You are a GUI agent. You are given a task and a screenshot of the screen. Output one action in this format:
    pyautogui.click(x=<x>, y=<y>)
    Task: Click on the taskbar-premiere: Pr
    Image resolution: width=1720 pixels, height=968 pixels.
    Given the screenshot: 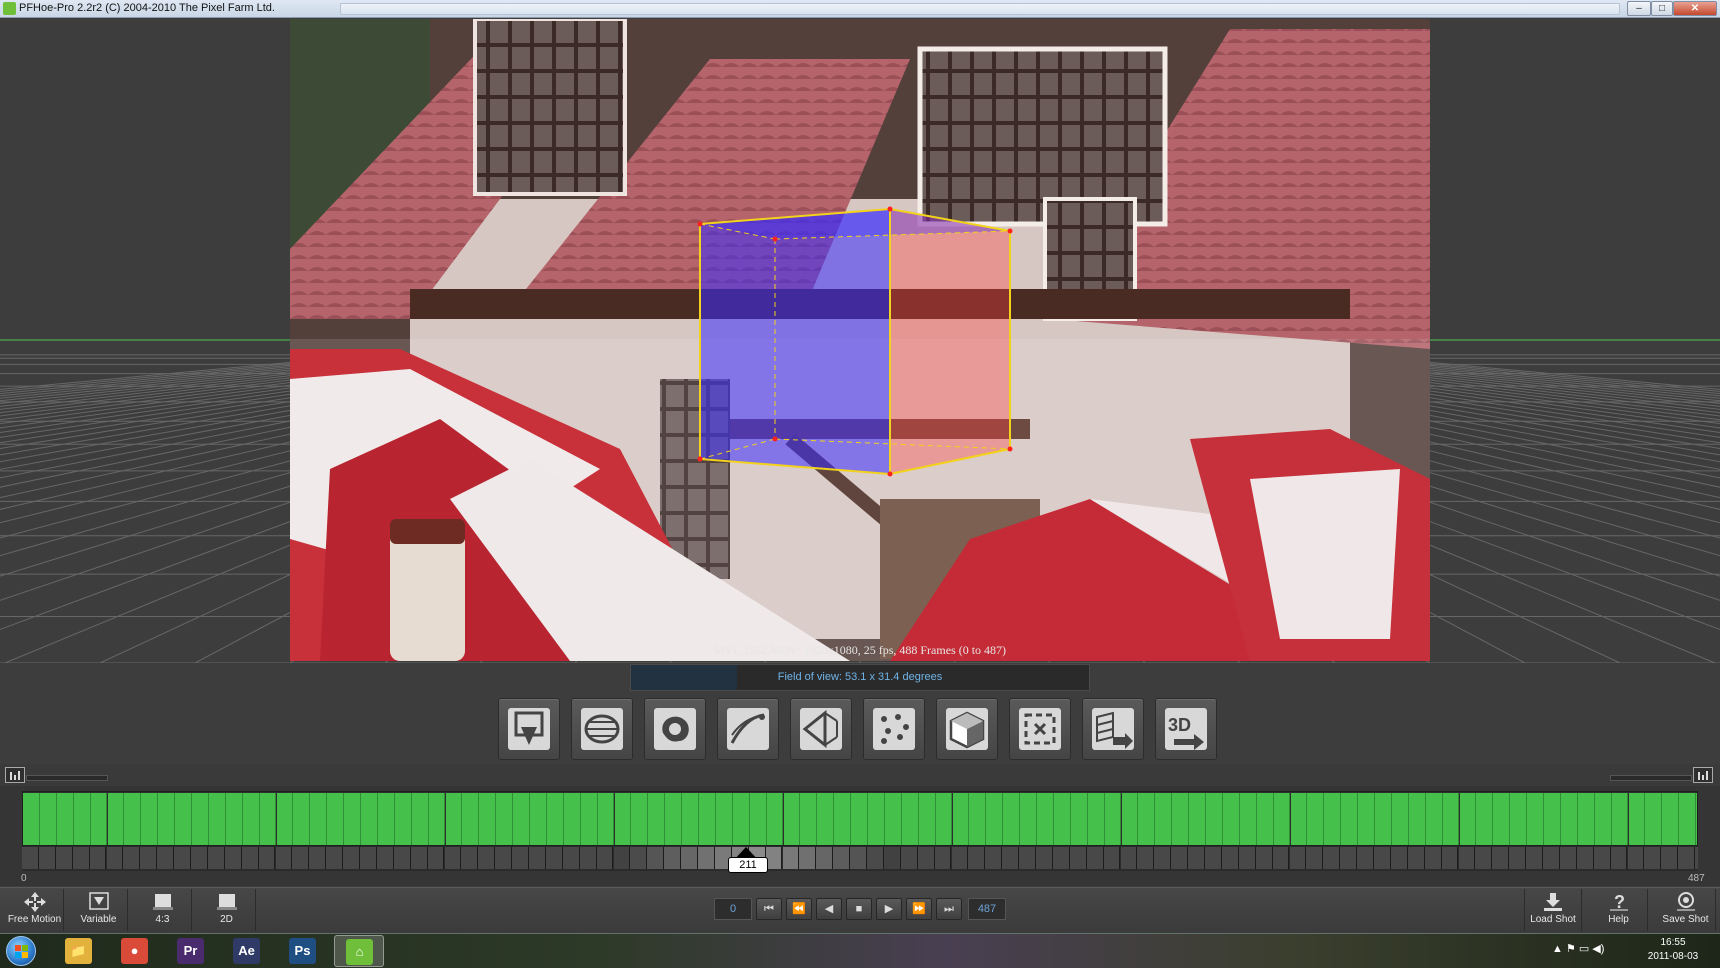 What is the action you would take?
    pyautogui.click(x=191, y=951)
    